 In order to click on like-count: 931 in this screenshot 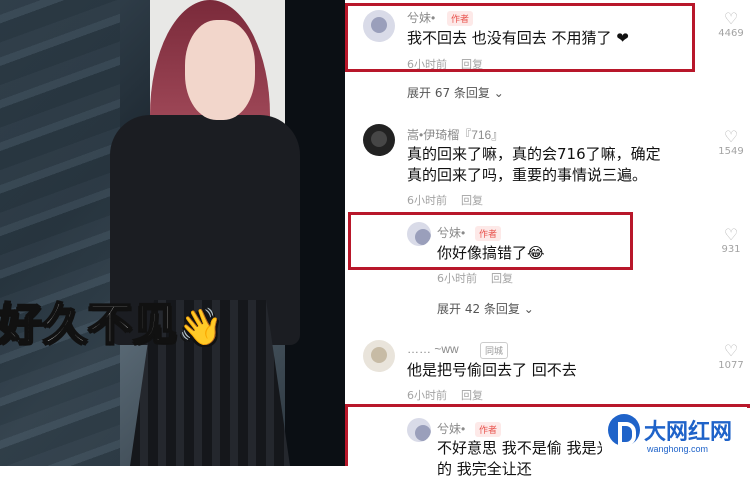, I will do `click(731, 249)`.